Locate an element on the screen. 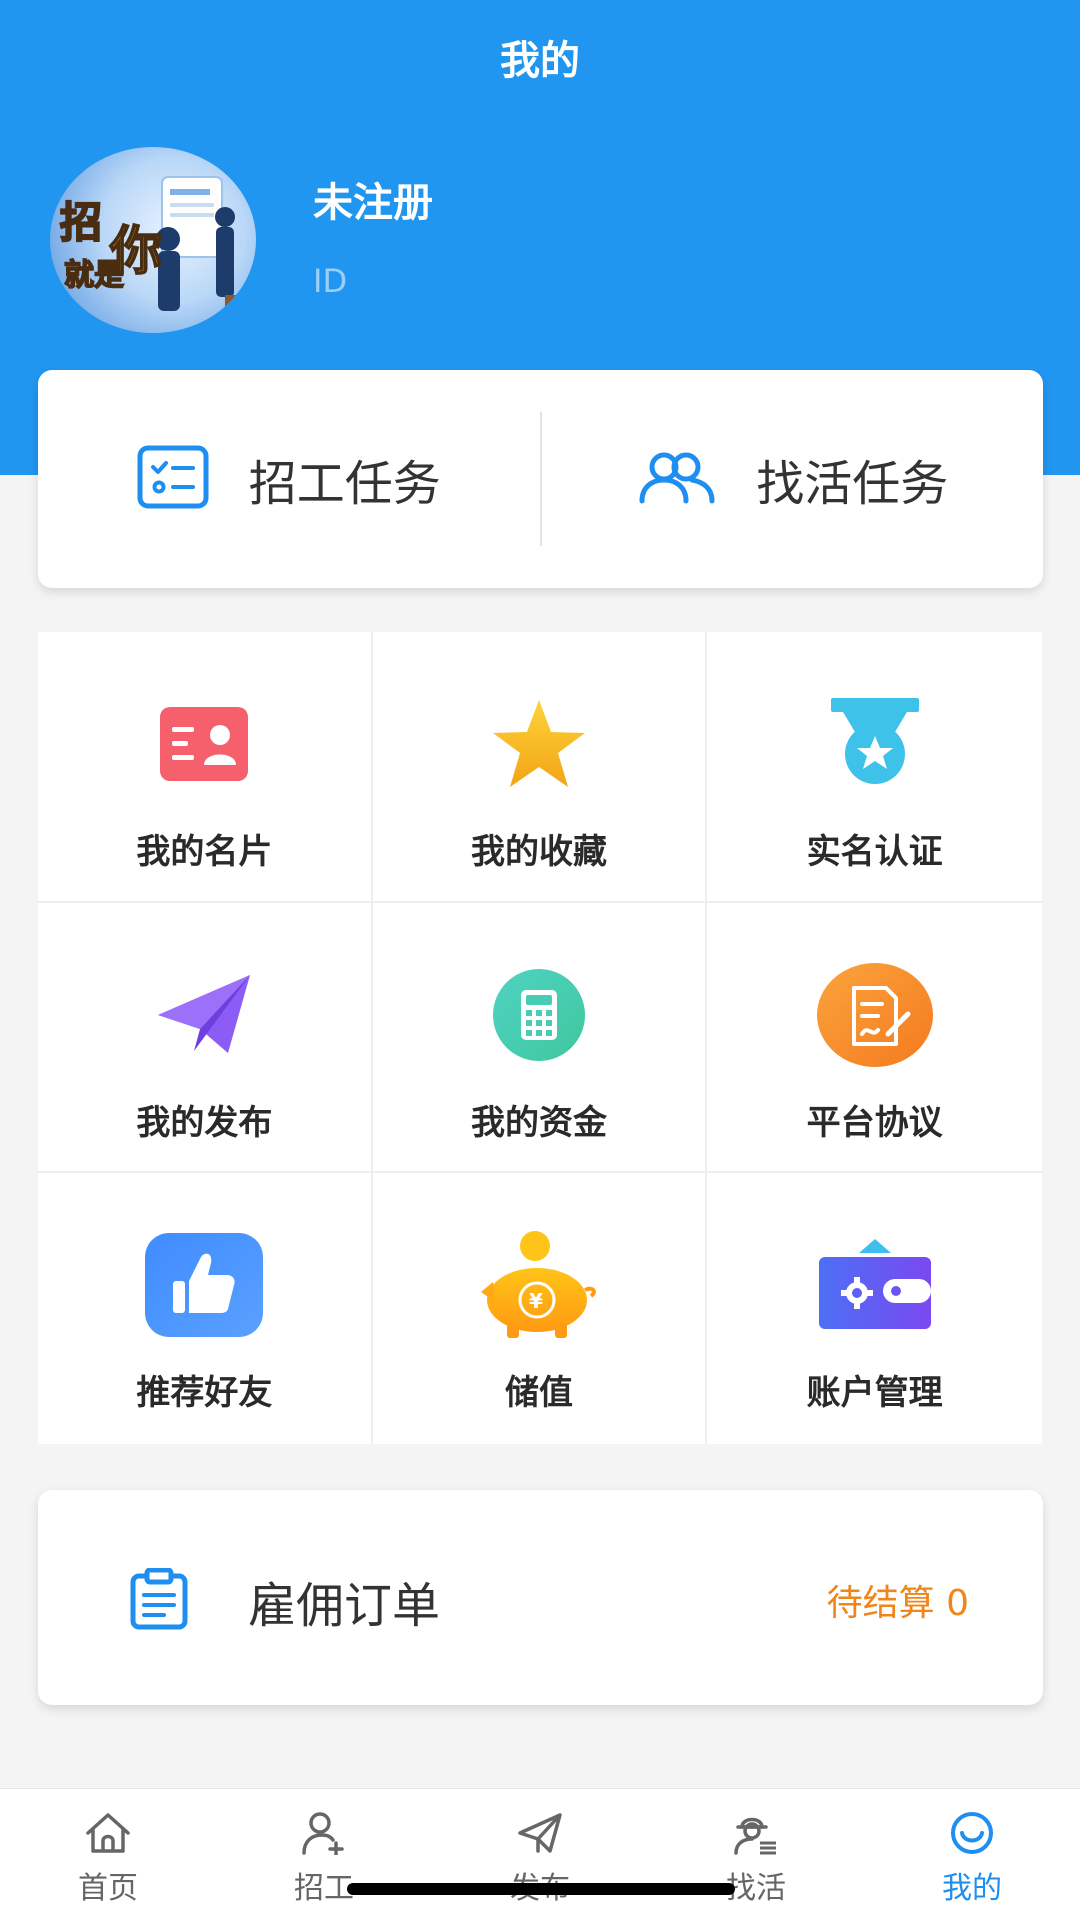 This screenshot has width=1080, height=1920. checklist-icon is located at coordinates (173, 479).